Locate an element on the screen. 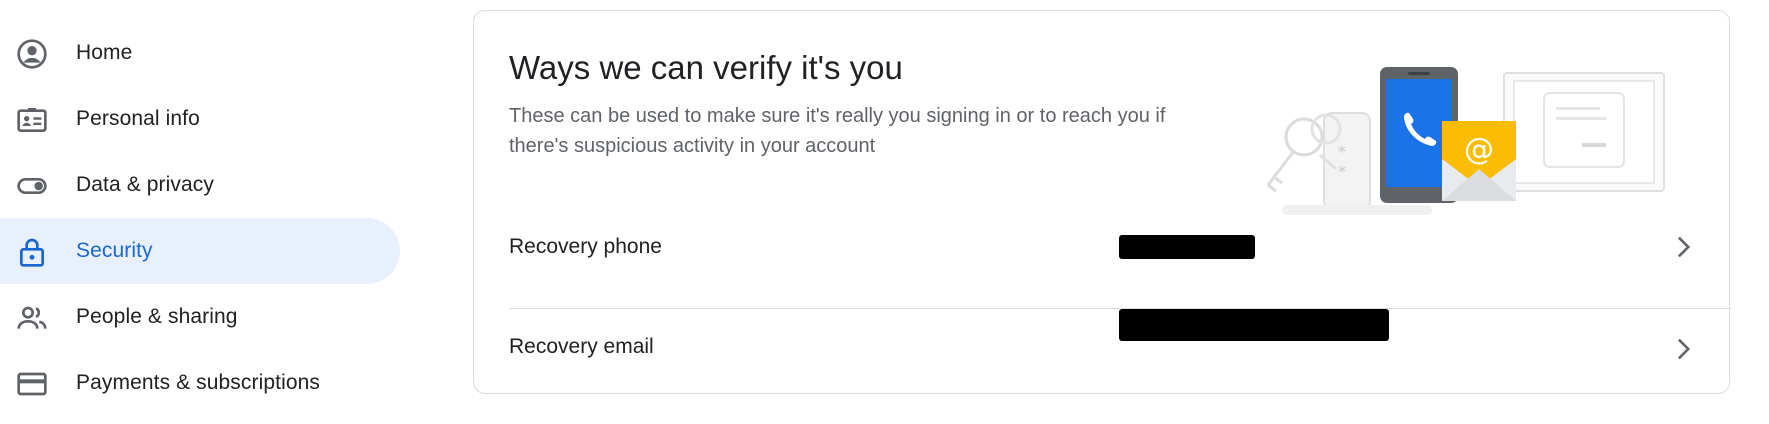 The image size is (1769, 424). sidebar-item-data-privacy: Data & privacy is located at coordinates (200, 185).